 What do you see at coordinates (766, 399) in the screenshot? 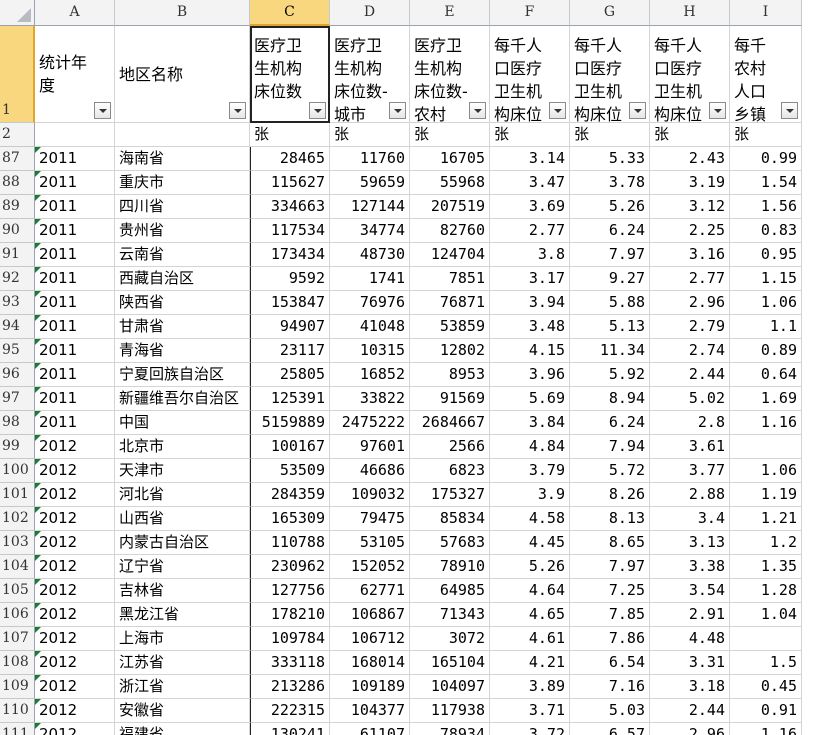
I see `table-cell-i: 1.69` at bounding box center [766, 399].